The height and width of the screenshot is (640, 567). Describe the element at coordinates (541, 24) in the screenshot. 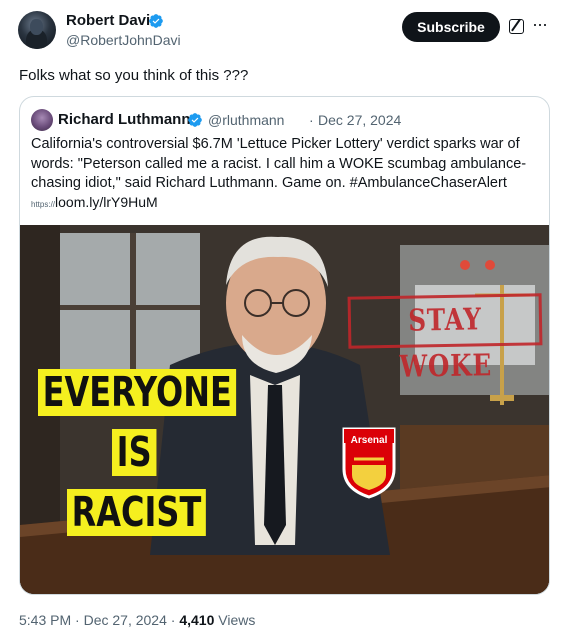

I see `more-options-icon: ···` at that location.